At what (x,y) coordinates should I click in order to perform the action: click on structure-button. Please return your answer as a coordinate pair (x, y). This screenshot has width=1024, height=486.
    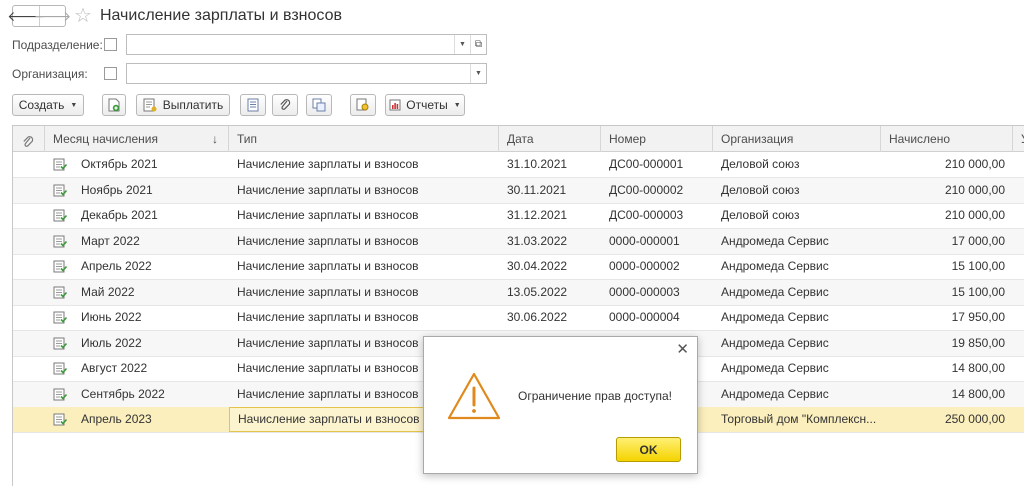
    Looking at the image, I should click on (319, 105).